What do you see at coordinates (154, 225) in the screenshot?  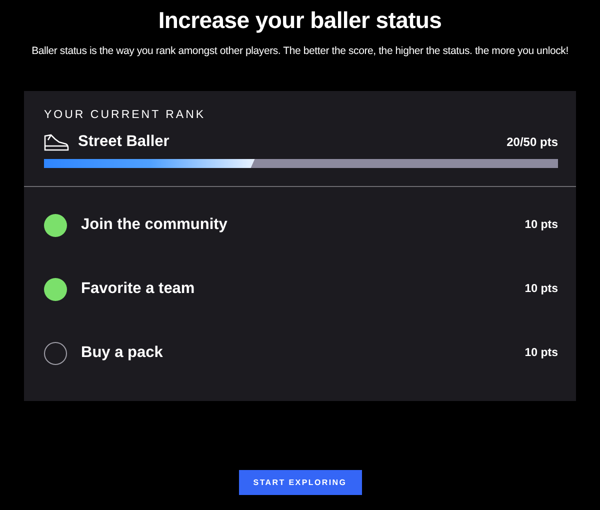 I see `task-label: Join the community` at bounding box center [154, 225].